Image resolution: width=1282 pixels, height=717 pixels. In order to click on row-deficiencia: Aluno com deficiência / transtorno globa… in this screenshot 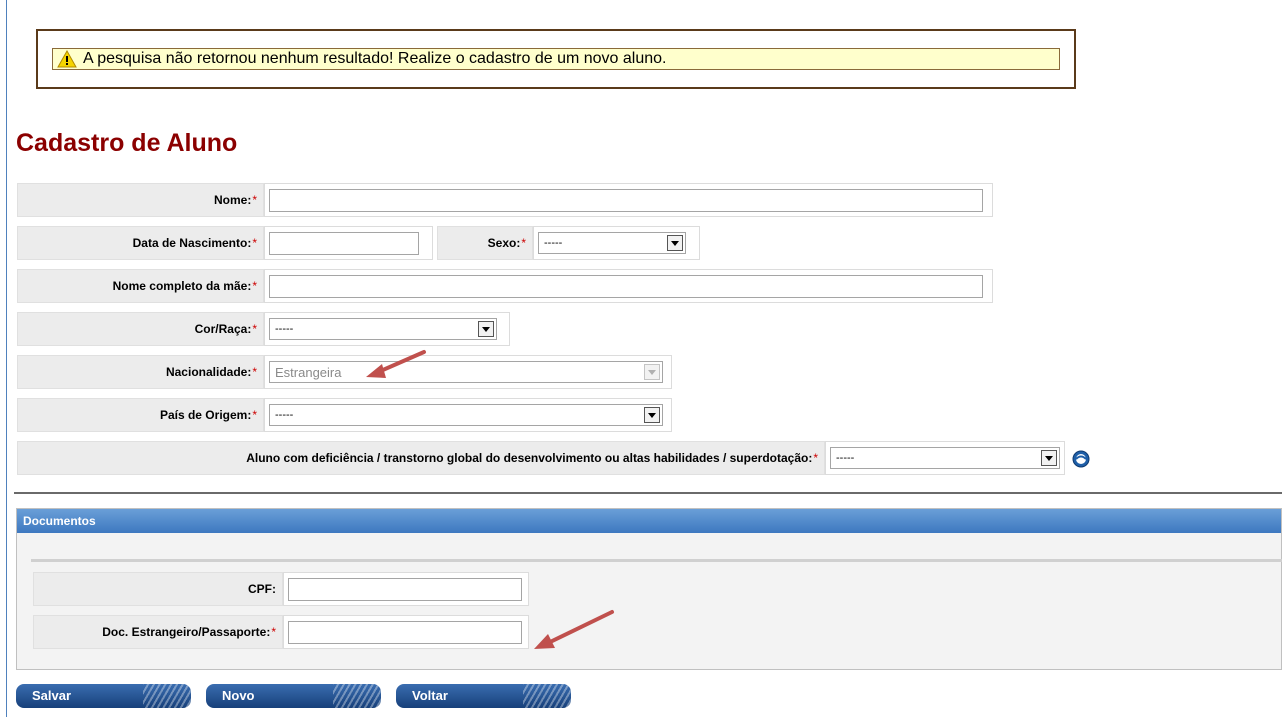, I will do `click(541, 458)`.